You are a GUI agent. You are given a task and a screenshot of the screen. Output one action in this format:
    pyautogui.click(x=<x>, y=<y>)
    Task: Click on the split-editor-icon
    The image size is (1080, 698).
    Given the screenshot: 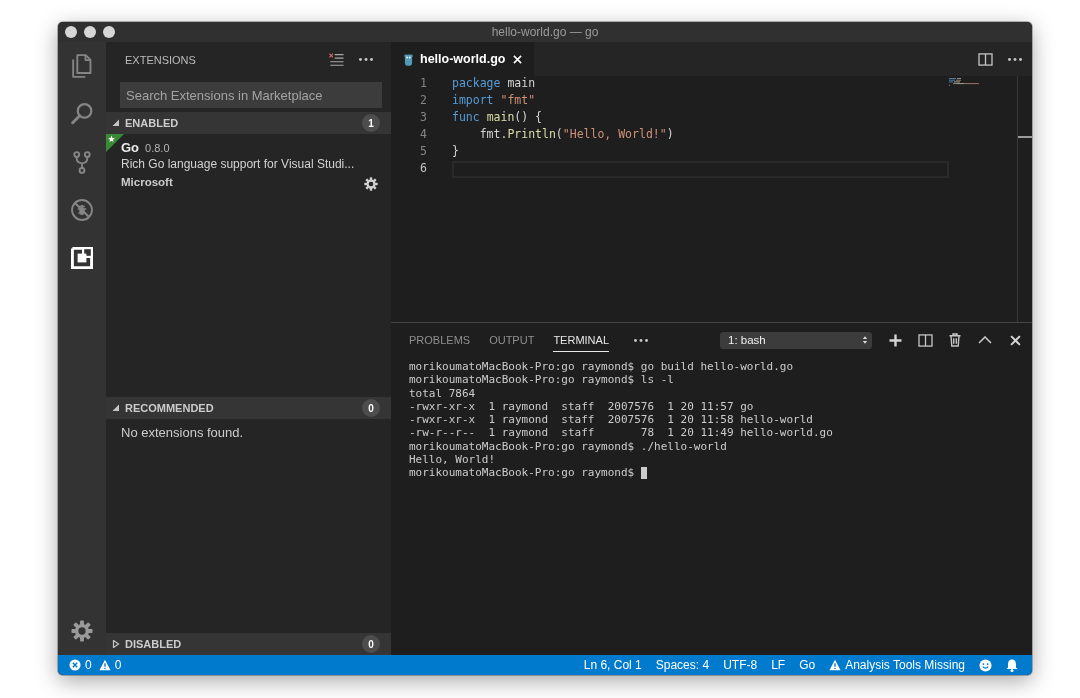 What is the action you would take?
    pyautogui.click(x=985, y=59)
    